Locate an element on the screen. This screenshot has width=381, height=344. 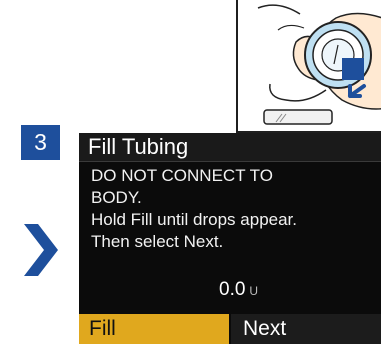
reservoir-connection-illustration is located at coordinates (308, 66).